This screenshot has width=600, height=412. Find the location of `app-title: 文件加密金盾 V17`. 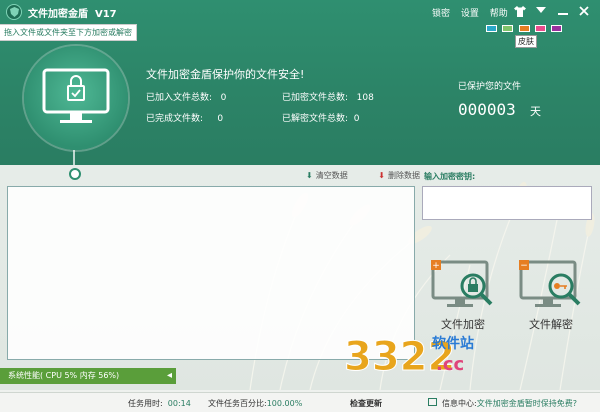

app-title: 文件加密金盾 V17 is located at coordinates (72, 12).